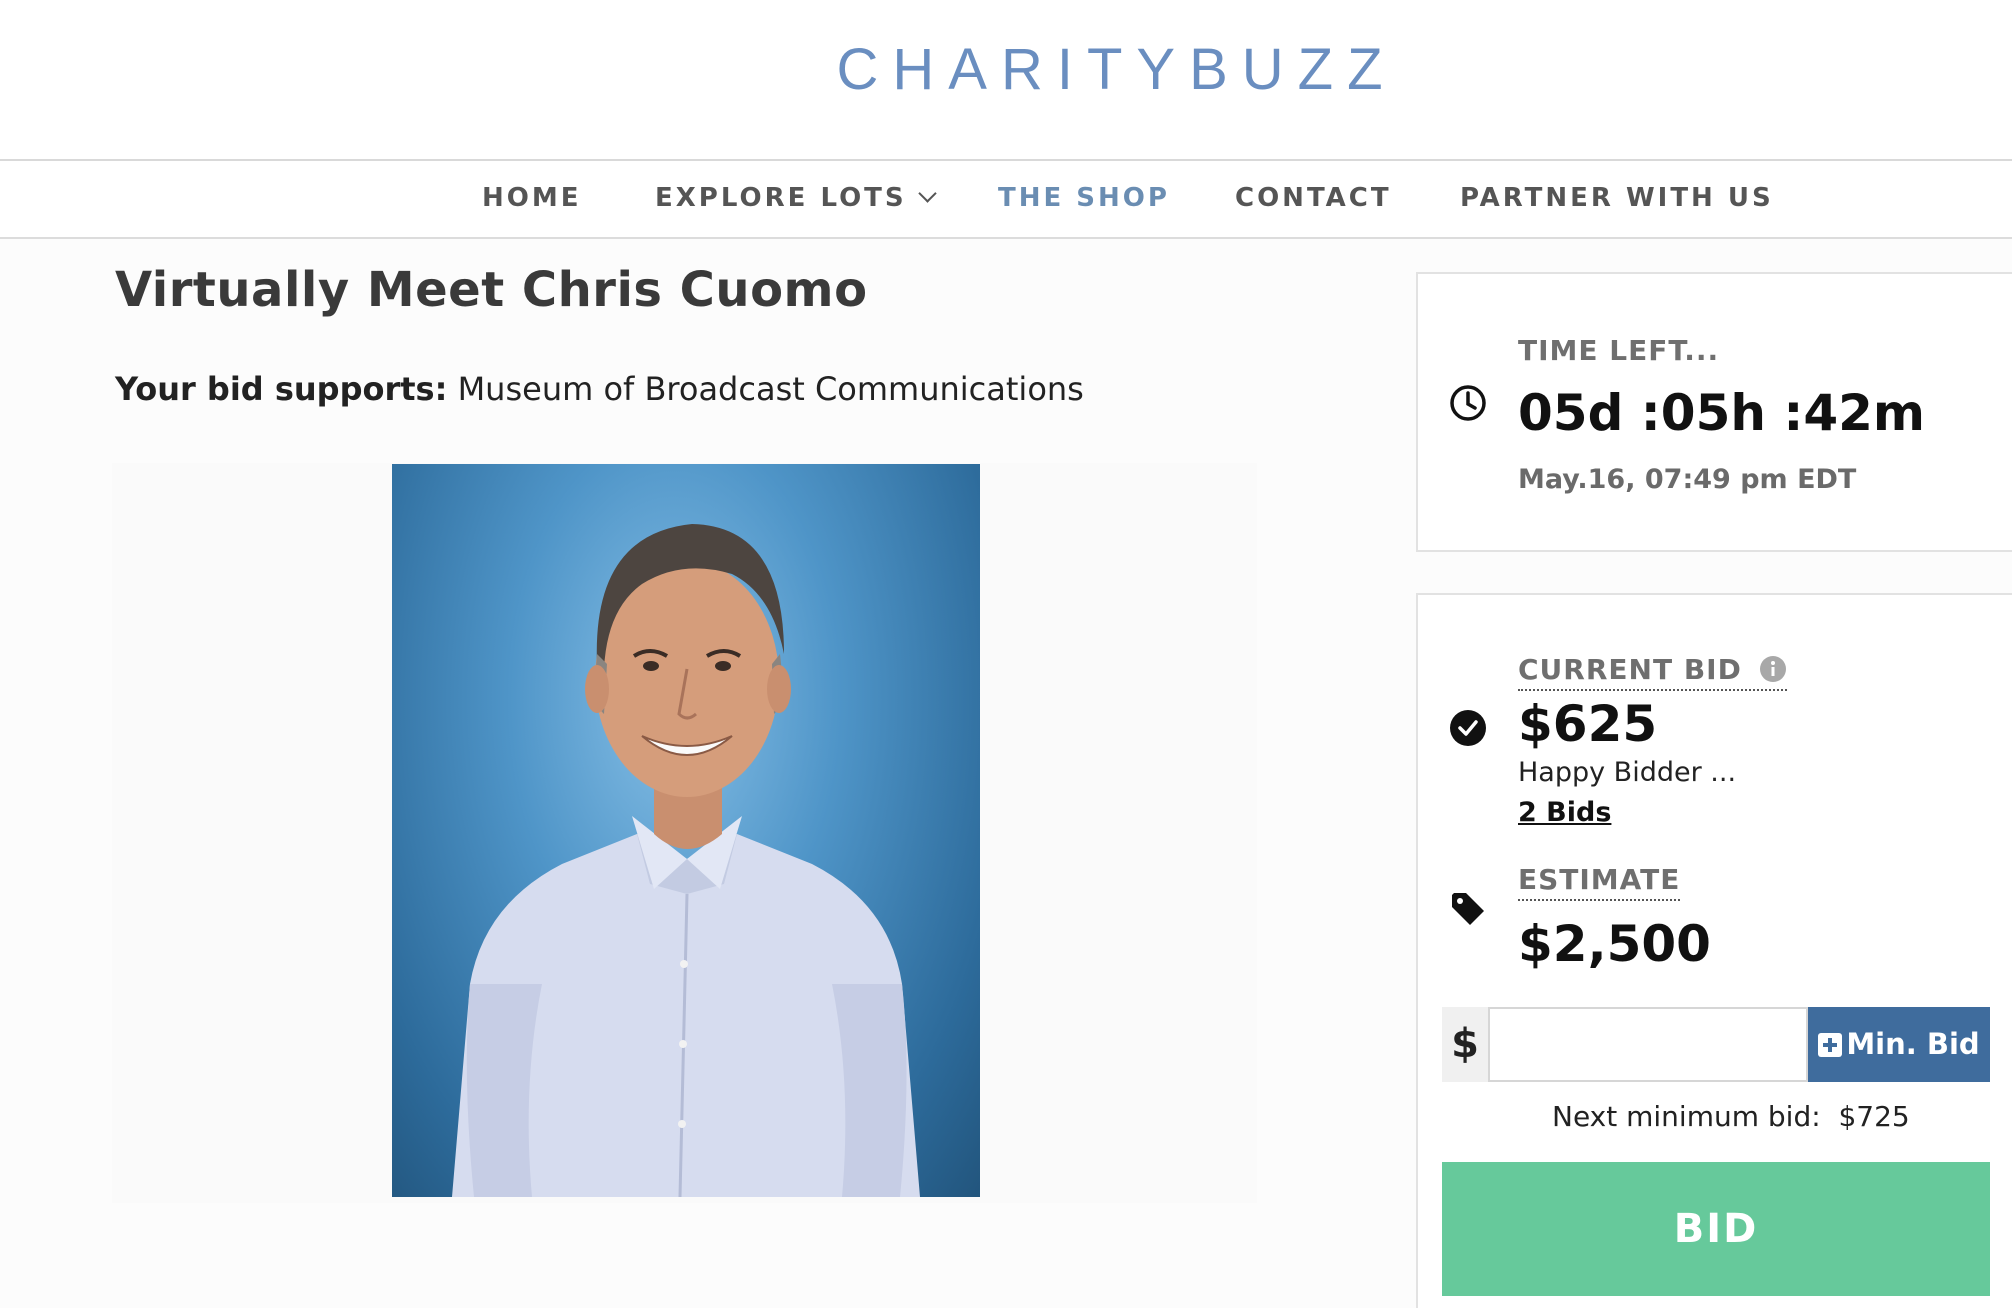 The width and height of the screenshot is (2012, 1308). Describe the element at coordinates (1313, 198) in the screenshot. I see `nav-item-contact: CONTACT` at that location.